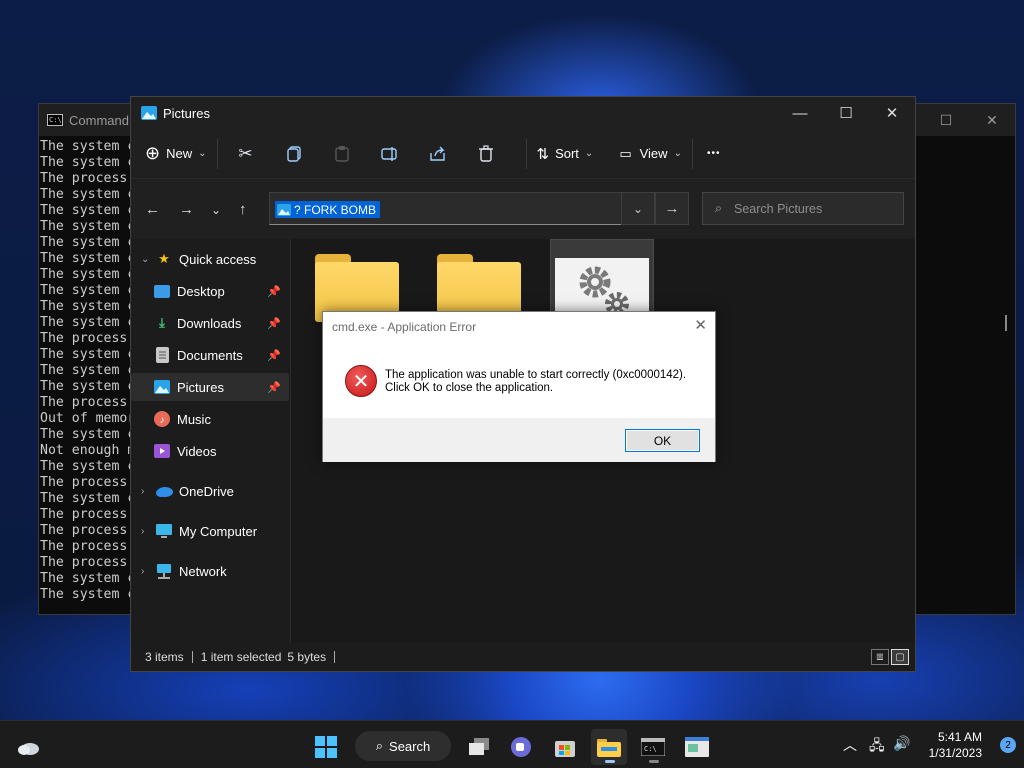  I want to click on dialog-title: cmd.exe - Application Error, so click(404, 327).